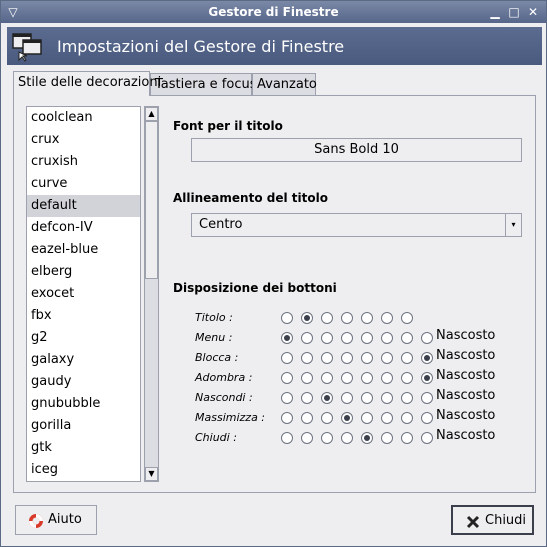 The width and height of the screenshot is (547, 547). Describe the element at coordinates (356, 150) in the screenshot. I see `title-font-button: Sans Bold 10` at that location.